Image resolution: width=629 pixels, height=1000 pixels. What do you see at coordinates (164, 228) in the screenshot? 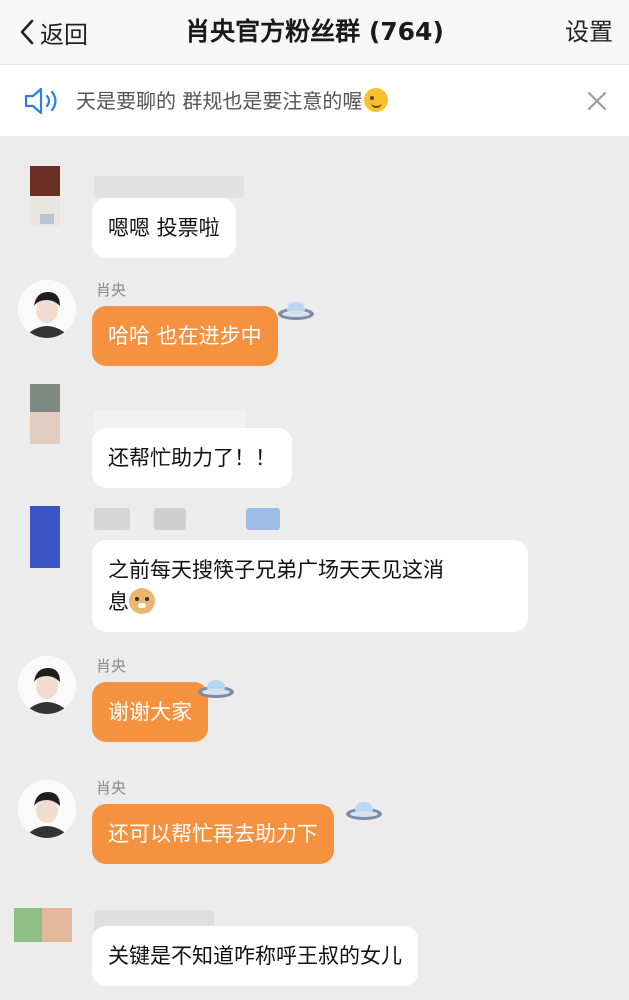
I see `message-bubble: 嗯嗯 投票啦` at bounding box center [164, 228].